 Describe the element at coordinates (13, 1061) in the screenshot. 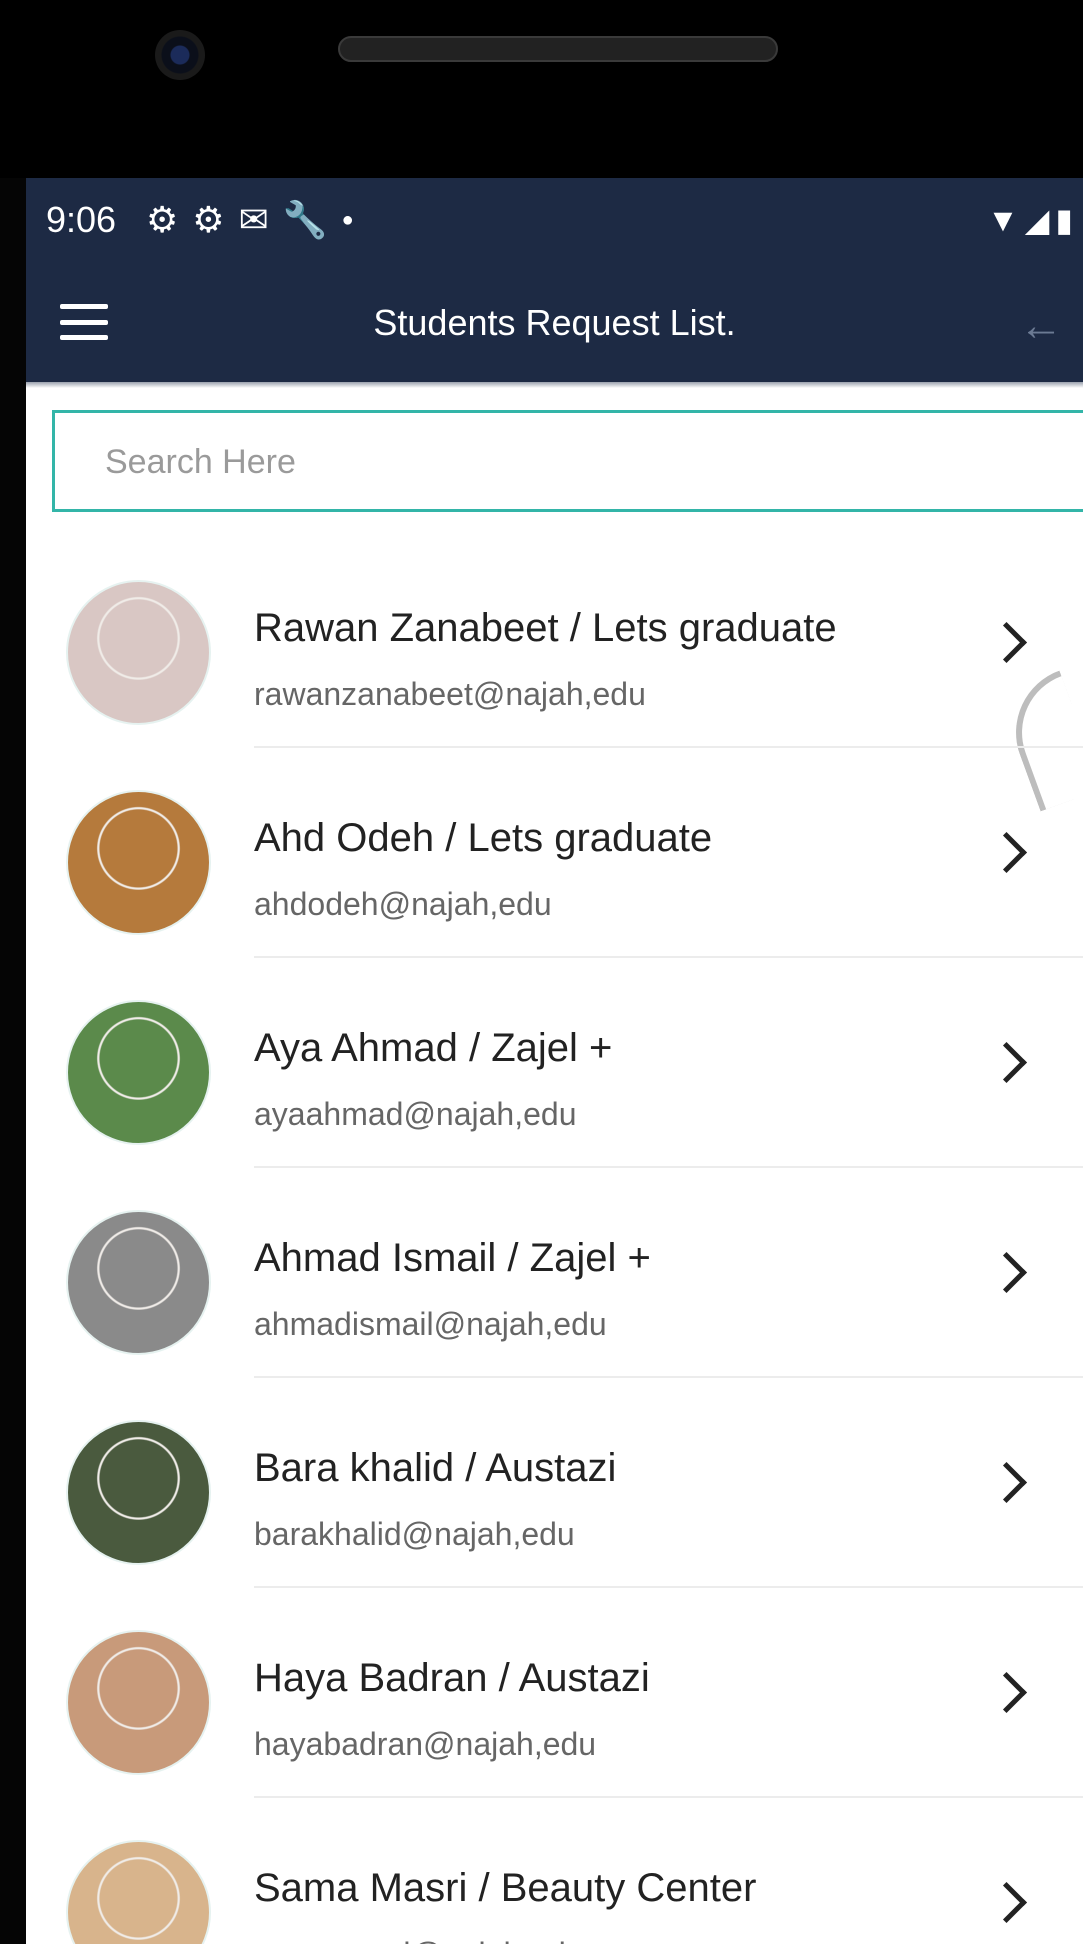

I see `device-bezel-left` at that location.